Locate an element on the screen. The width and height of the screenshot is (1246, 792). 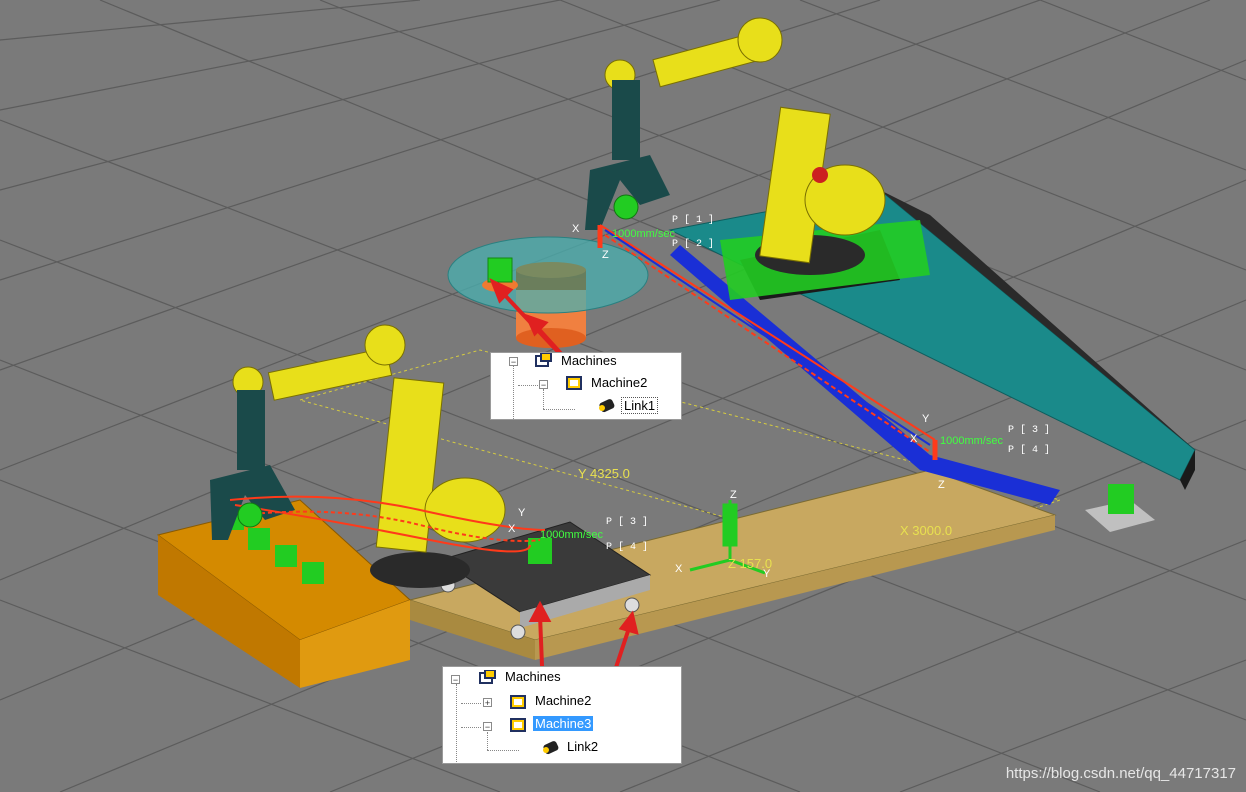
tcp-sphere-right is located at coordinates (626, 207).